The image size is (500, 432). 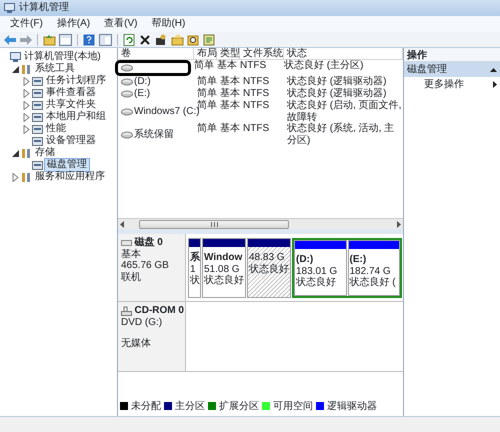 I want to click on partition-label: (D:), so click(x=305, y=260).